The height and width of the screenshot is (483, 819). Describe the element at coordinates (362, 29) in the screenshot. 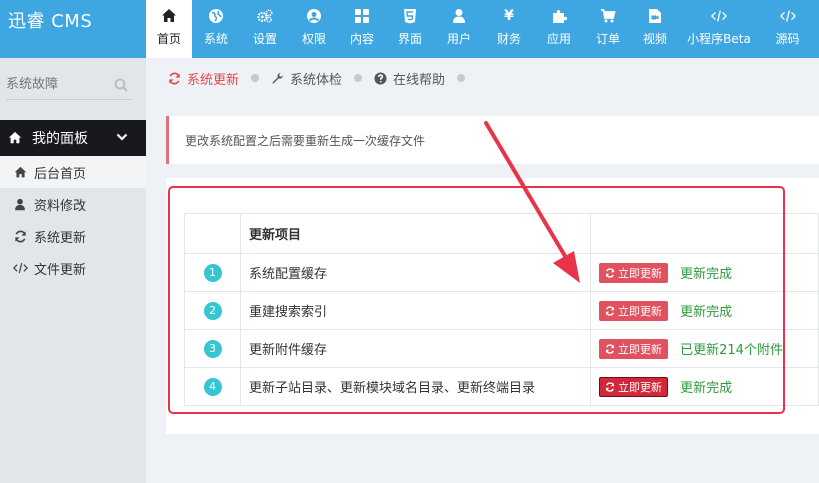

I see `nav-content: 内容` at that location.